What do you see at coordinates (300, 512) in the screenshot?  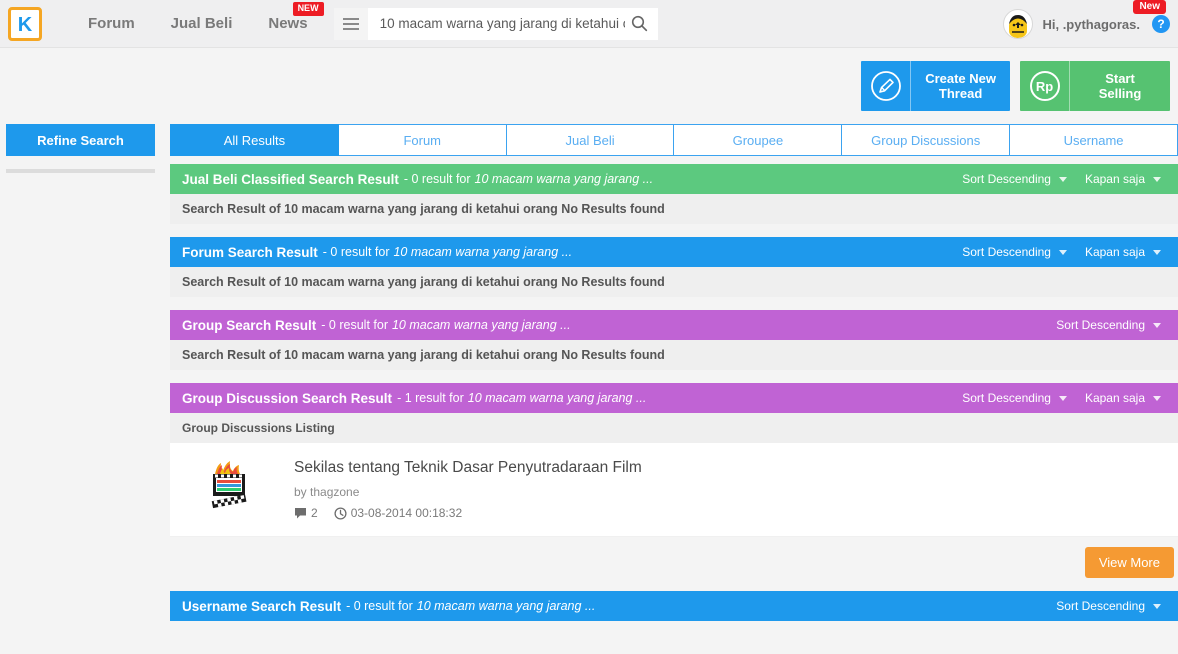 I see `comment-icon` at bounding box center [300, 512].